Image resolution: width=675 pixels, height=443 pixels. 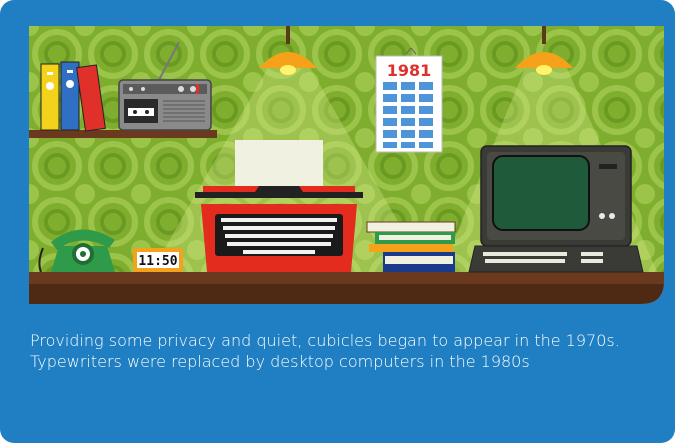 I want to click on wall-shelf, so click(x=123, y=134).